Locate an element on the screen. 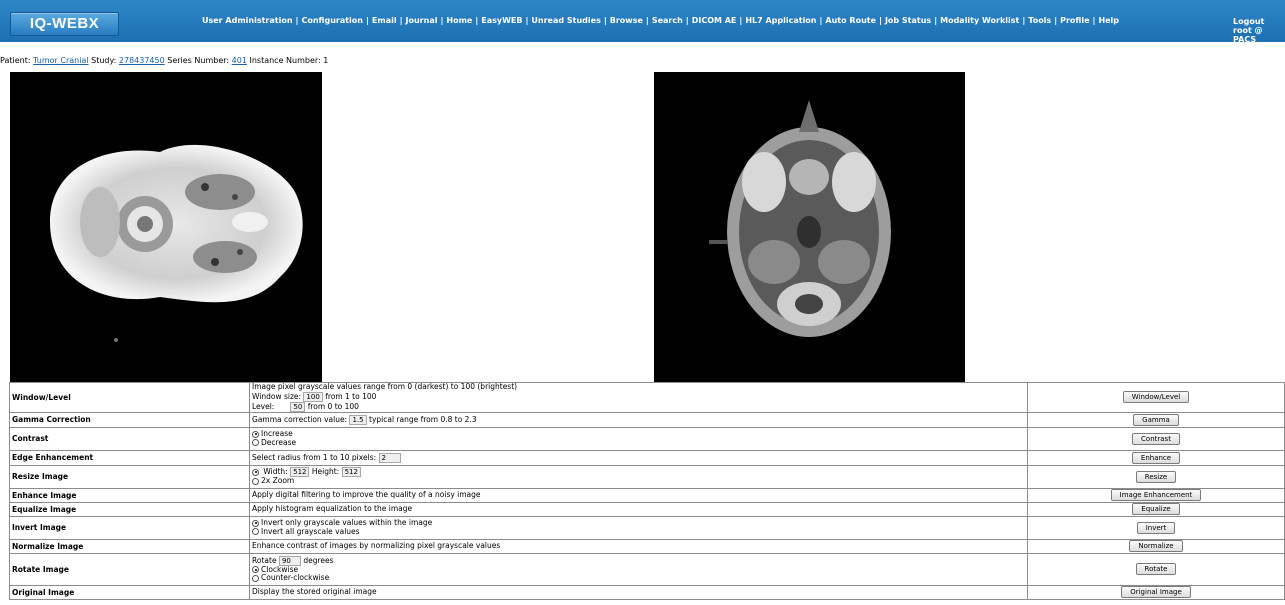  window-level-label: Window/Level is located at coordinates (129, 397).